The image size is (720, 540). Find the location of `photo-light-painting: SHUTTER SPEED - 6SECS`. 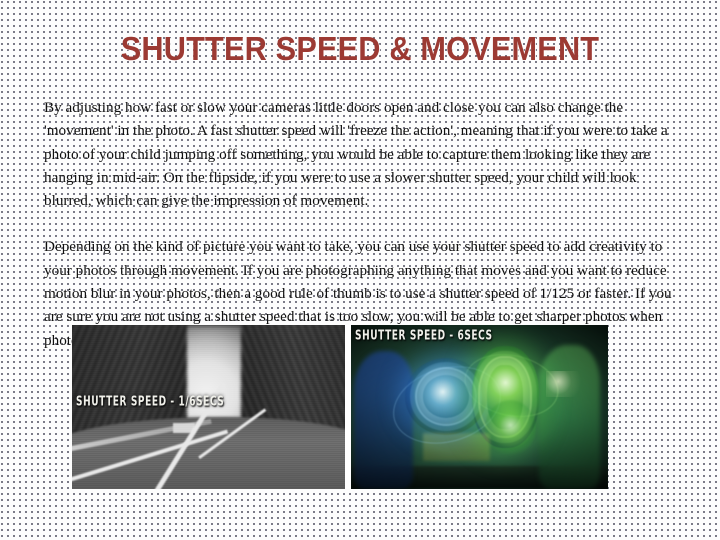

photo-light-painting: SHUTTER SPEED - 6SECS is located at coordinates (479, 407).